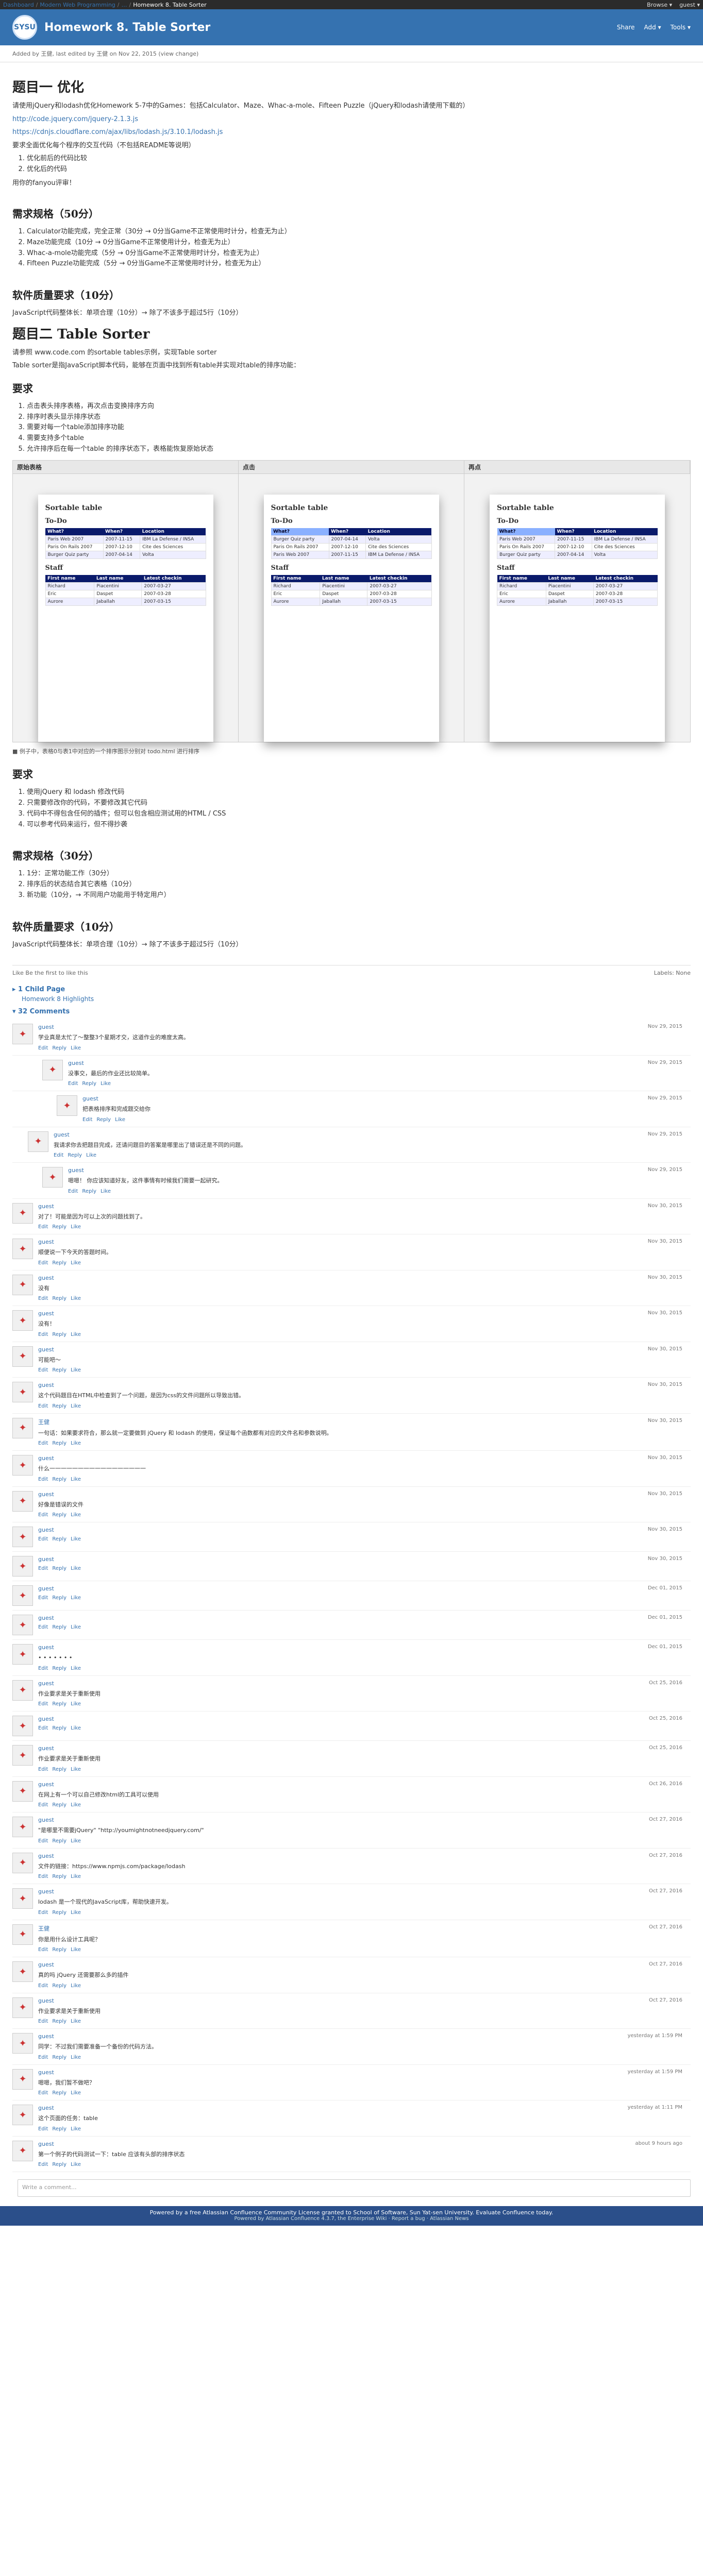 This screenshot has width=703, height=2576. I want to click on child-pages-toggle: ▸ 1 Child Page, so click(351, 989).